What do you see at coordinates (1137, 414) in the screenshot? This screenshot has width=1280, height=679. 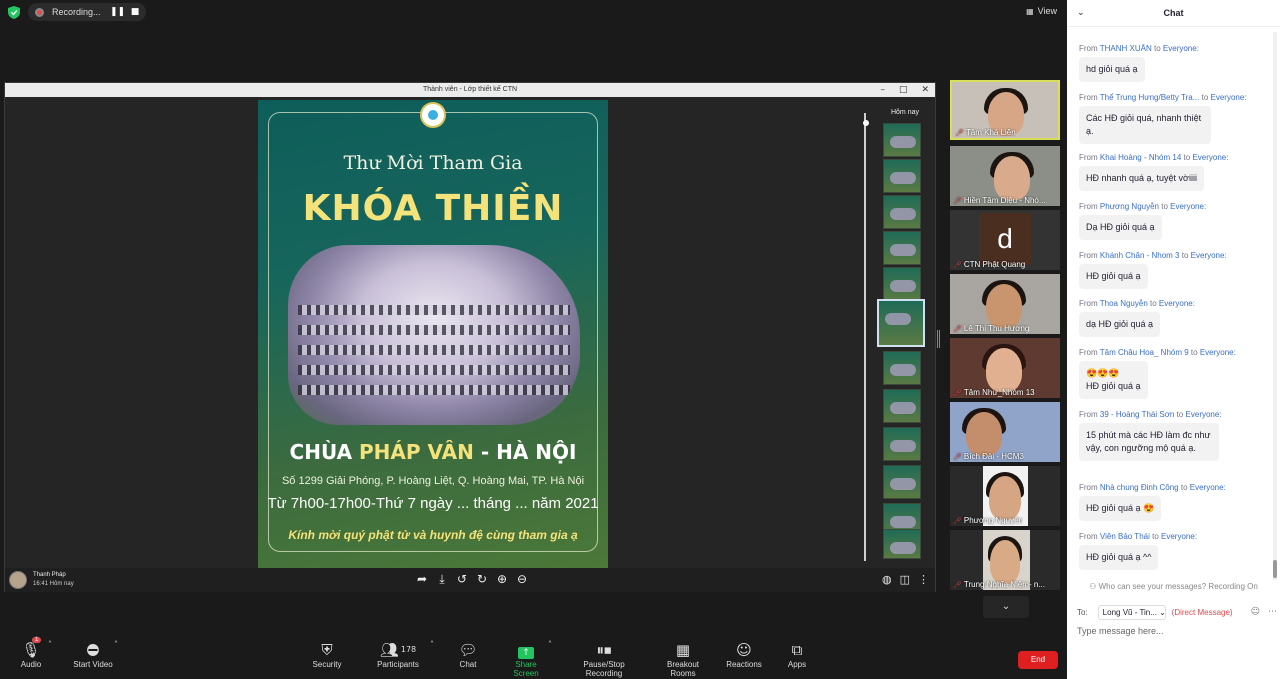 I see `sender-name: 39 - Hoàng Thái Sơn` at bounding box center [1137, 414].